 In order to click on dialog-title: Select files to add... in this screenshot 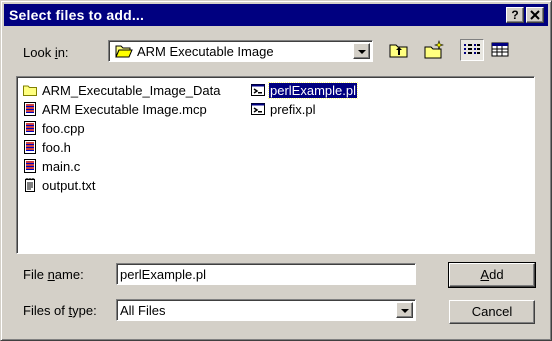, I will do `click(77, 15)`.